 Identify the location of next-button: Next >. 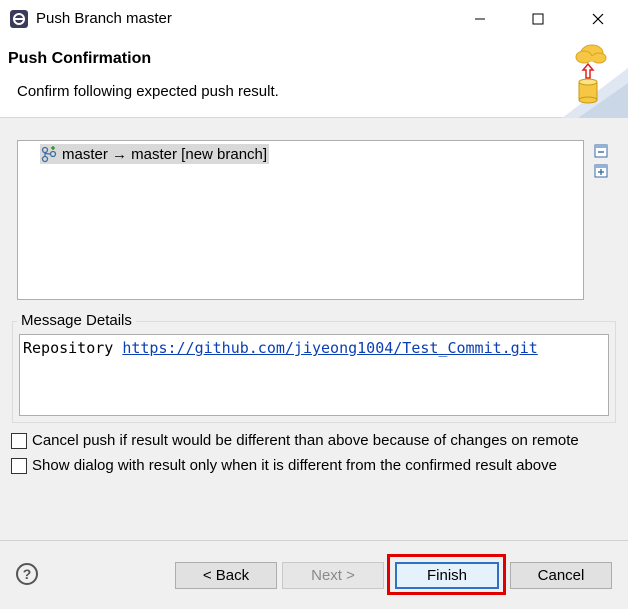
(333, 575).